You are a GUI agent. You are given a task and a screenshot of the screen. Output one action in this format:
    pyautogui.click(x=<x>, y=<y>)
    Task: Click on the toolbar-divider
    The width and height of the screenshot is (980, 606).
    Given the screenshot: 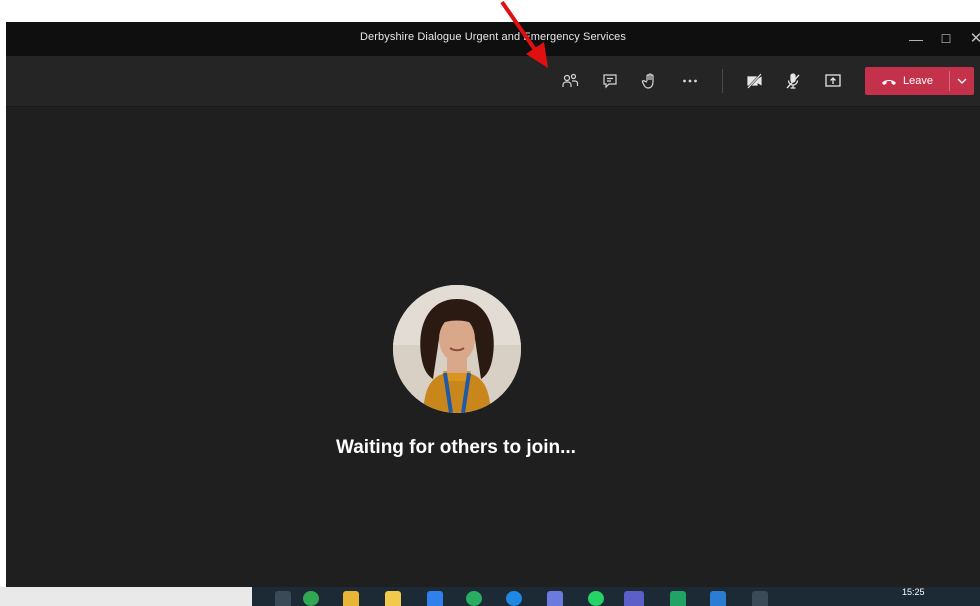 What is the action you would take?
    pyautogui.click(x=722, y=81)
    